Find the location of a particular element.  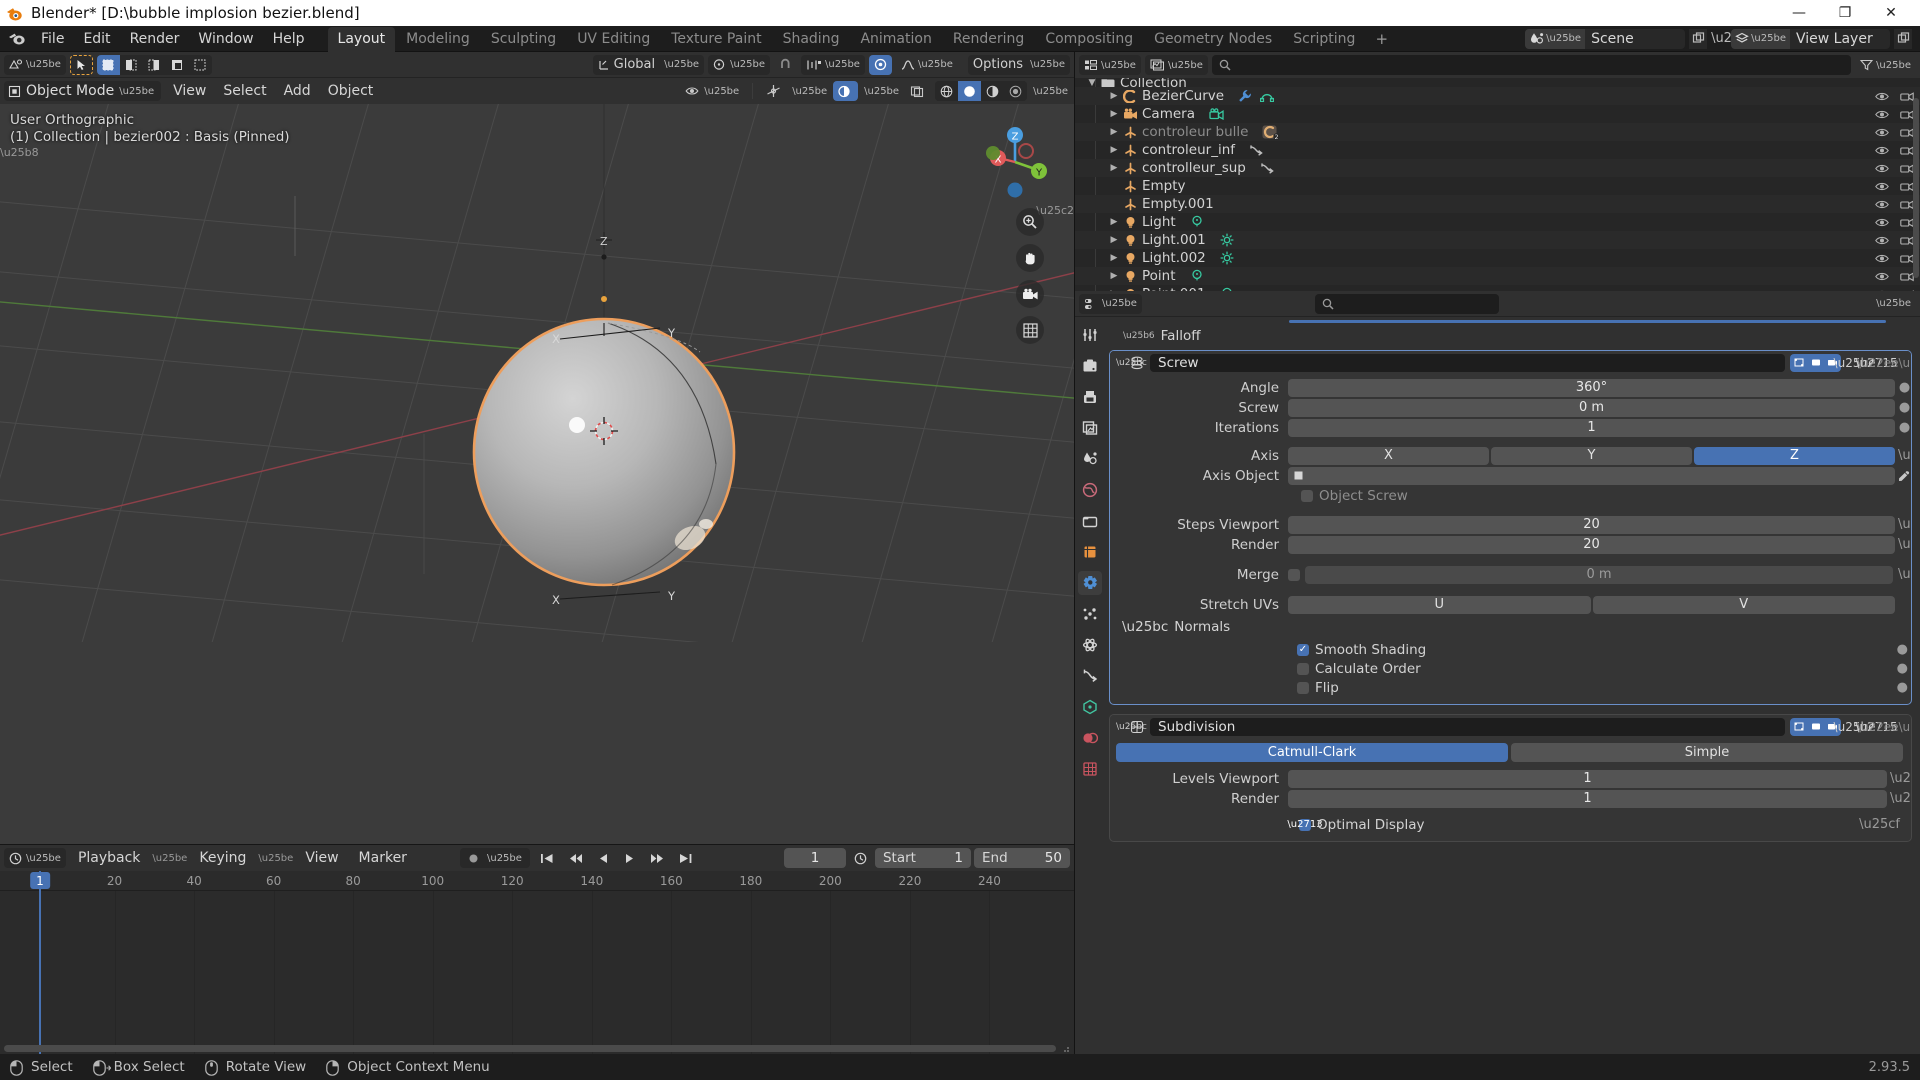

outliner-display-mode-dropdown: \u25be is located at coordinates (1176, 65).